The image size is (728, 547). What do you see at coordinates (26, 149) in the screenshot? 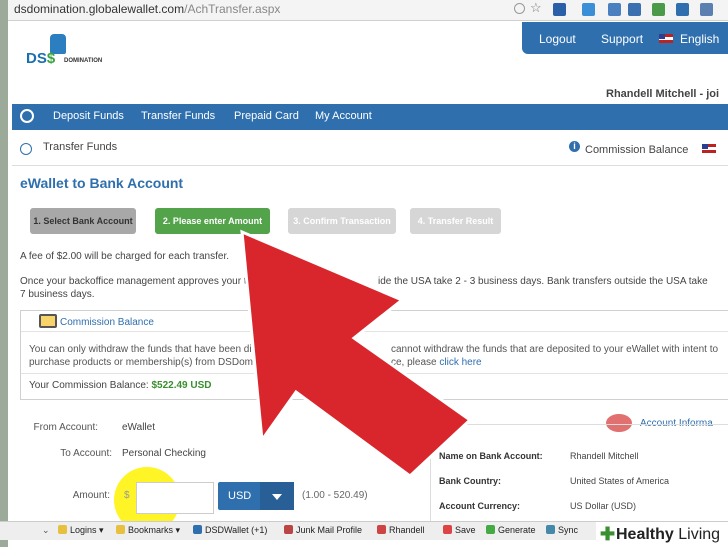
I see `back-icon` at bounding box center [26, 149].